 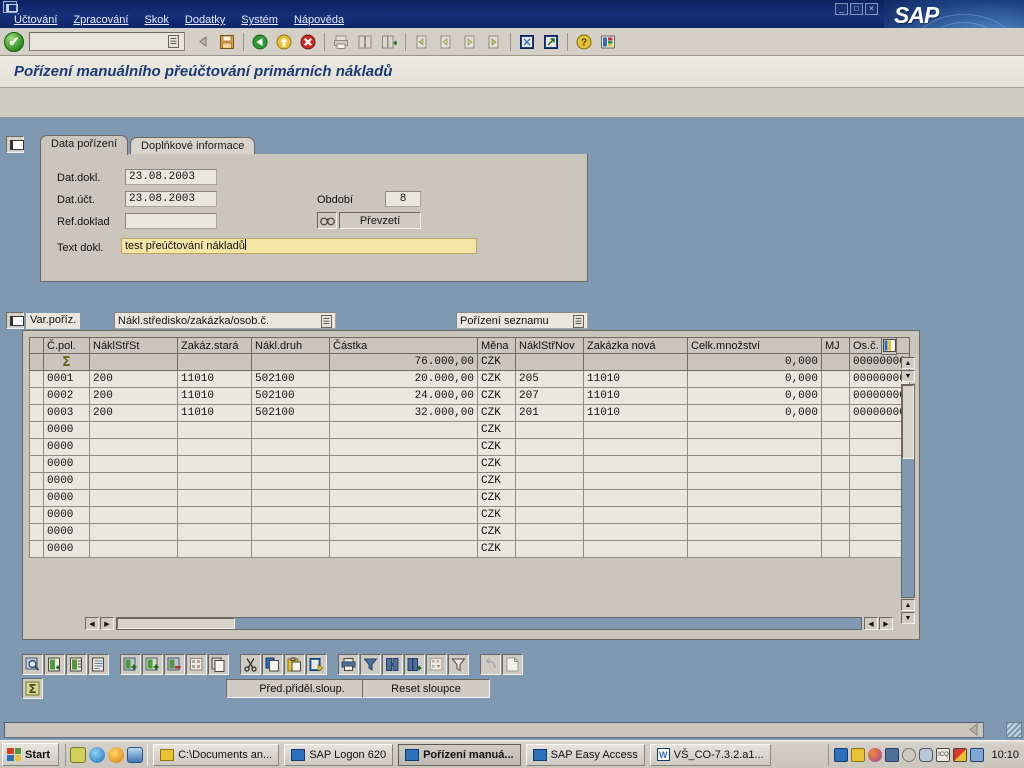 What do you see at coordinates (489, 623) in the screenshot?
I see `grid-horizontal-scroll-track` at bounding box center [489, 623].